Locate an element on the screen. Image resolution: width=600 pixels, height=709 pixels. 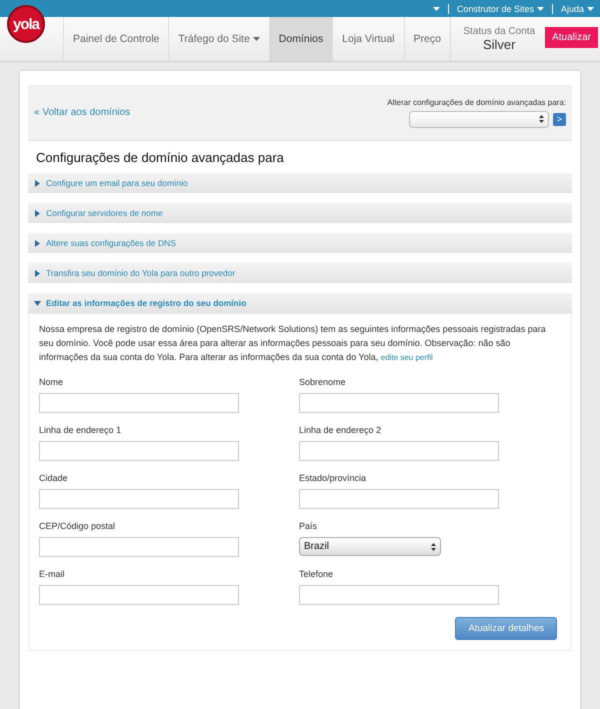
upgrade-button: Atualizar is located at coordinates (571, 37).